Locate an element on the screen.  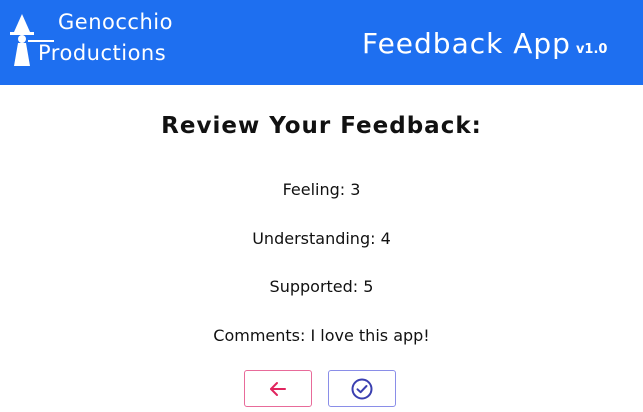
review-title: Review Your Feedback: is located at coordinates (321, 126).